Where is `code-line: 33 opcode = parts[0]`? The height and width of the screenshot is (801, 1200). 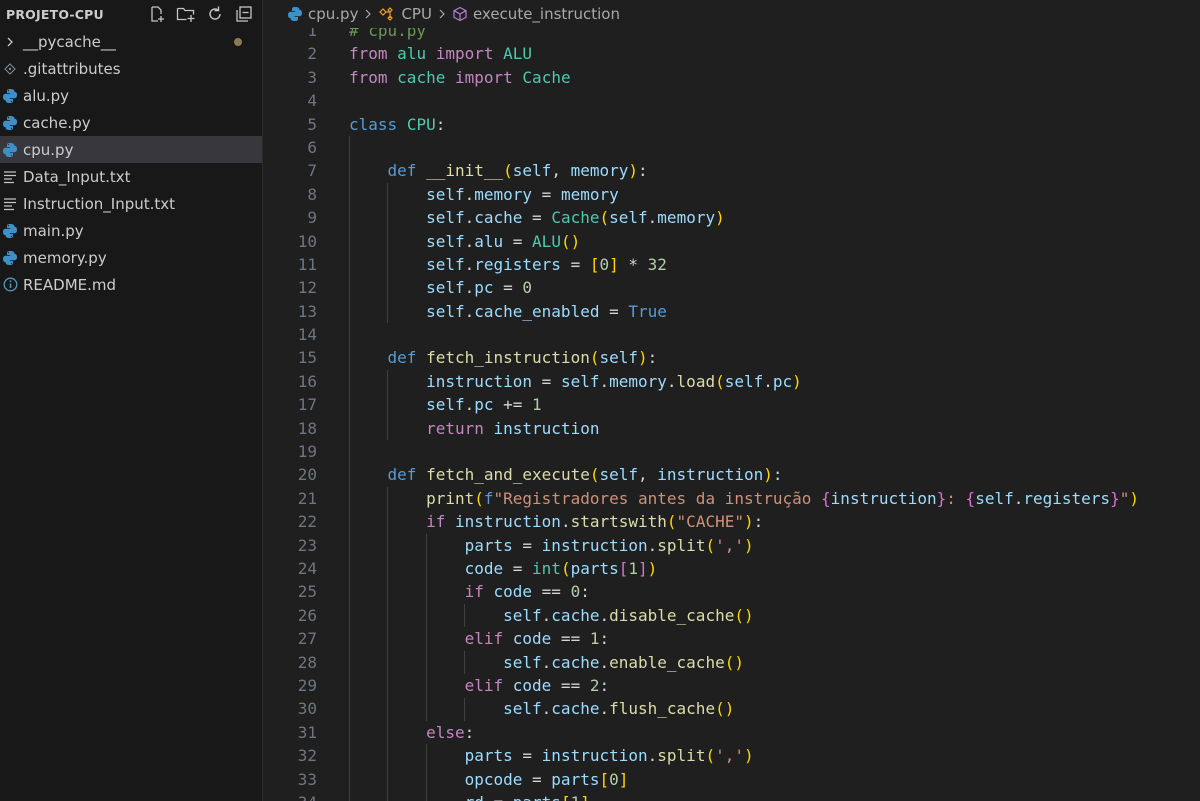 code-line: 33 opcode = parts[0] is located at coordinates (731, 779).